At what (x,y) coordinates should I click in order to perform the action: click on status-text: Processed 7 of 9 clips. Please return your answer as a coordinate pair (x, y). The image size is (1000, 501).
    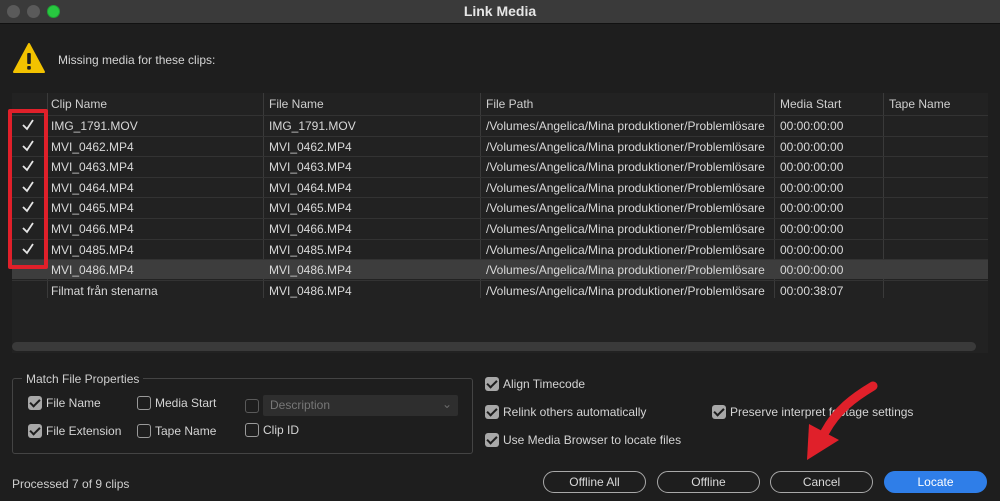
    Looking at the image, I should click on (71, 484).